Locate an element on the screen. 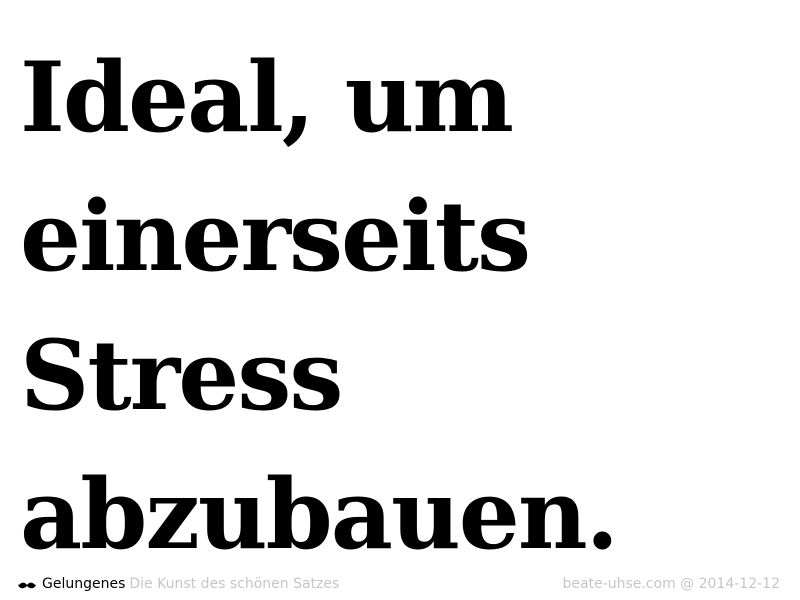 The image size is (800, 600). source-meta: beate-uhse.com @ 2014-12-12 is located at coordinates (671, 584).